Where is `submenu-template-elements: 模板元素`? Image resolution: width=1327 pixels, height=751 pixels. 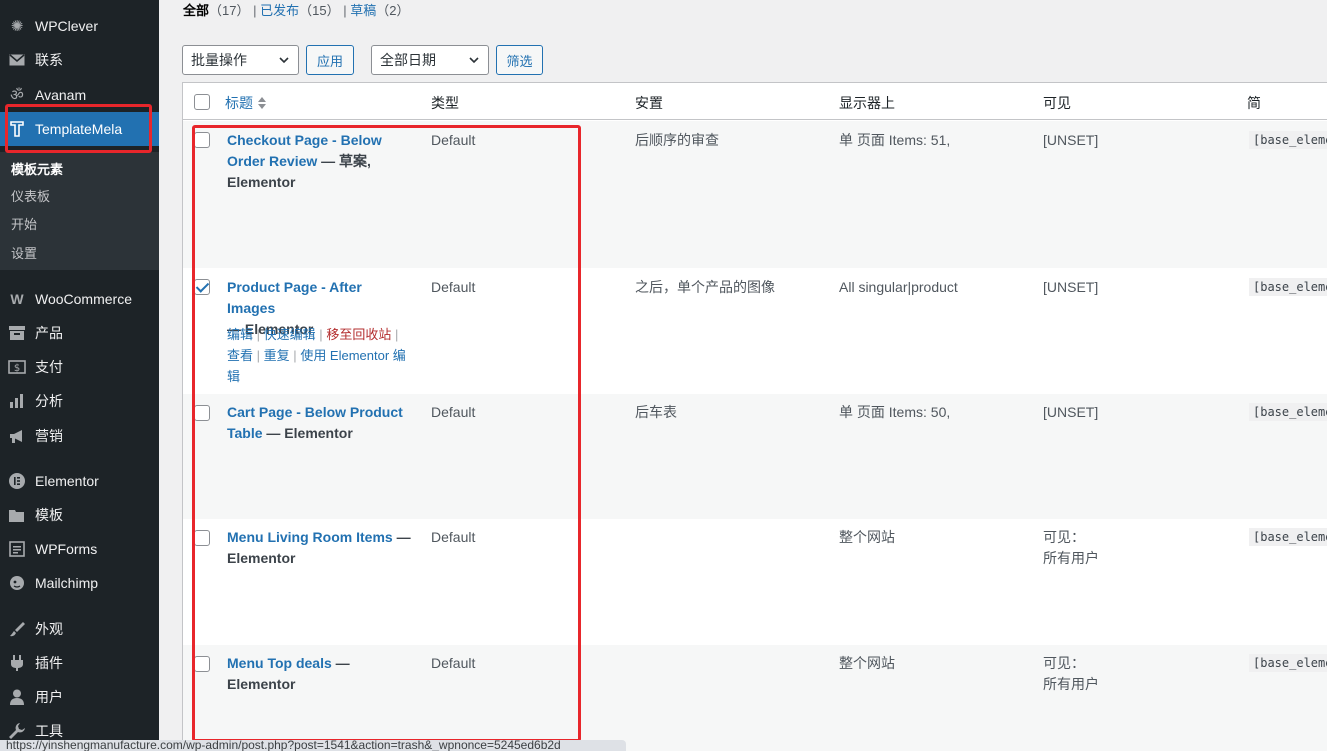
submenu-template-elements: 模板元素 is located at coordinates (37, 168).